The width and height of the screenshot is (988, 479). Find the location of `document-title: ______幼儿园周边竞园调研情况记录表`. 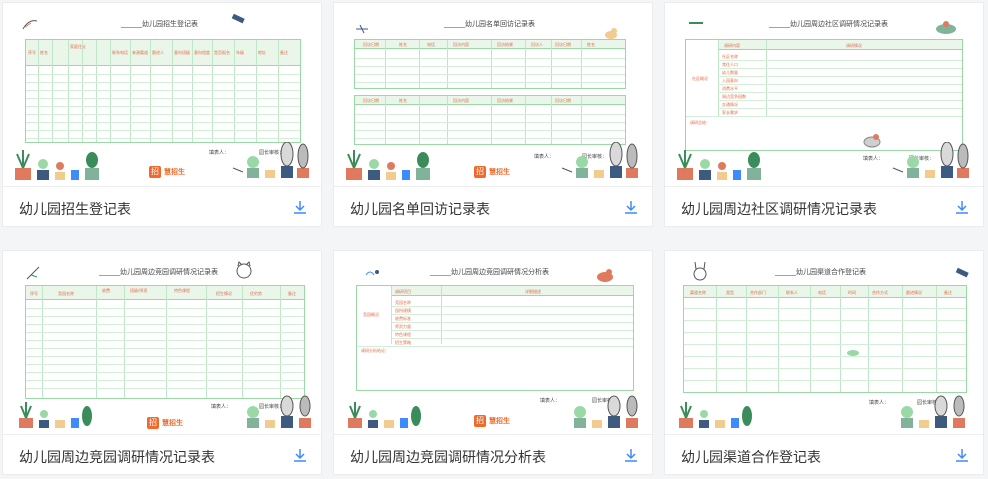

document-title: ______幼儿园周边竞园调研情况记录表 is located at coordinates (158, 272).